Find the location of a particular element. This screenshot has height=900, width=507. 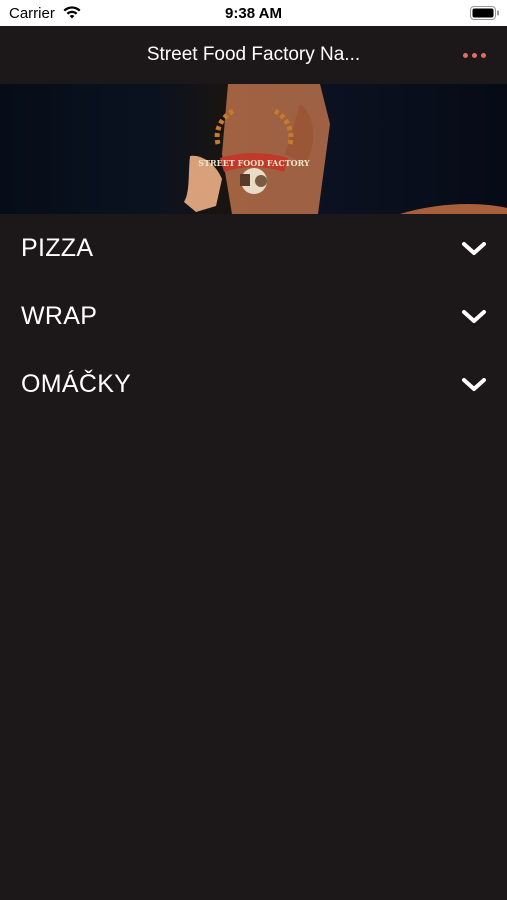

menu-category-label: PIZZA is located at coordinates (57, 248).